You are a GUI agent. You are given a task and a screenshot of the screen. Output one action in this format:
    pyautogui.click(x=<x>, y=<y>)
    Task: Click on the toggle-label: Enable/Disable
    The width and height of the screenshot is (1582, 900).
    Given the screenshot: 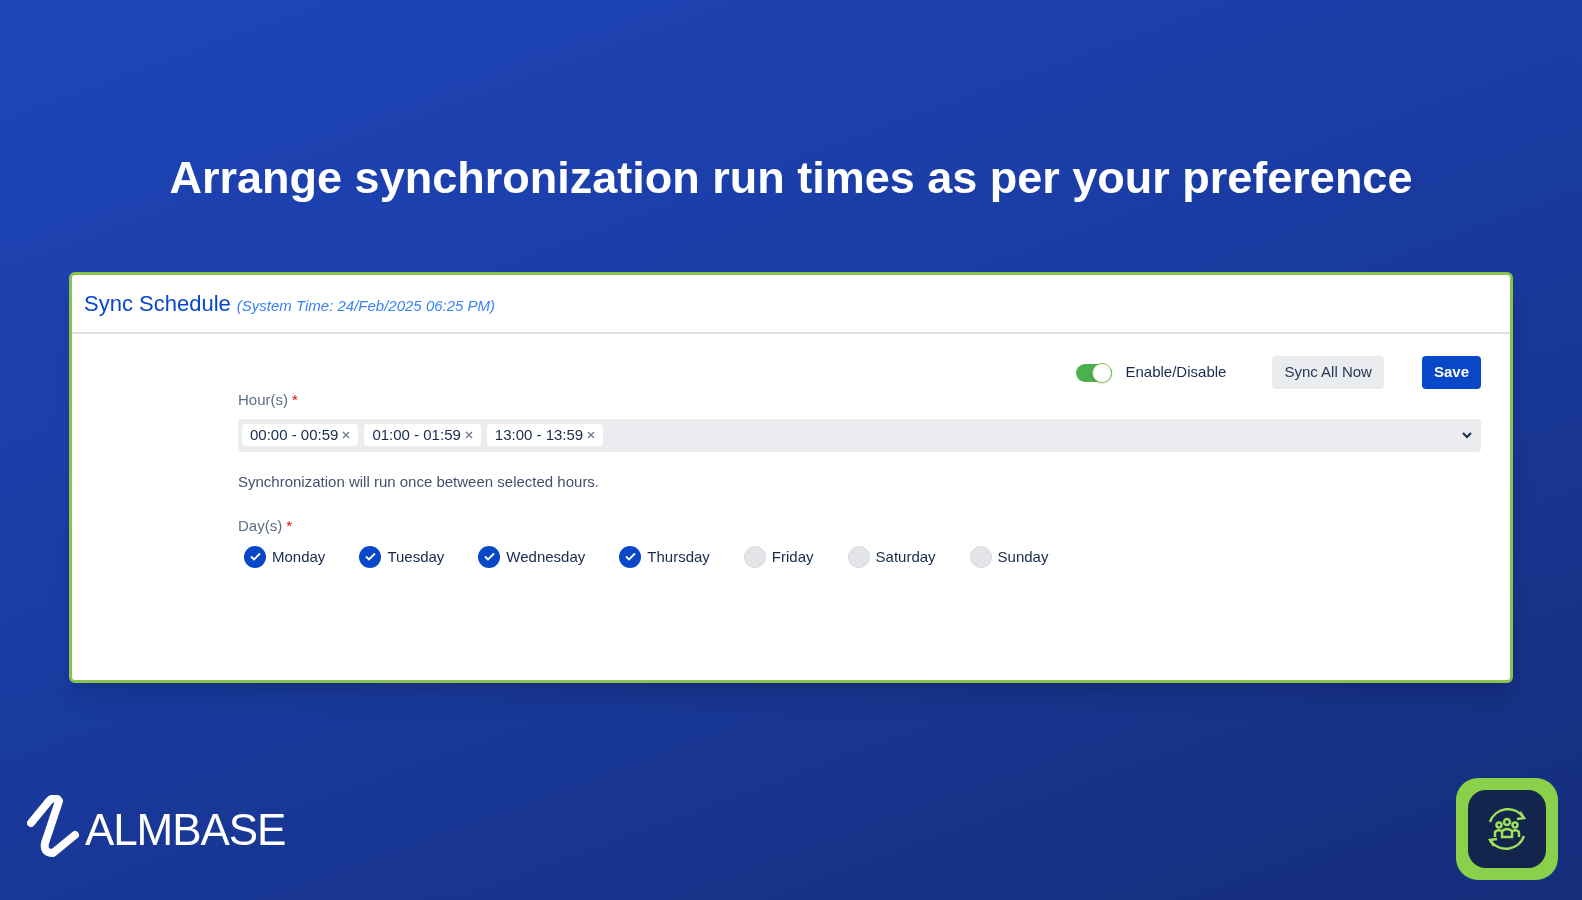 What is the action you would take?
    pyautogui.click(x=1176, y=372)
    